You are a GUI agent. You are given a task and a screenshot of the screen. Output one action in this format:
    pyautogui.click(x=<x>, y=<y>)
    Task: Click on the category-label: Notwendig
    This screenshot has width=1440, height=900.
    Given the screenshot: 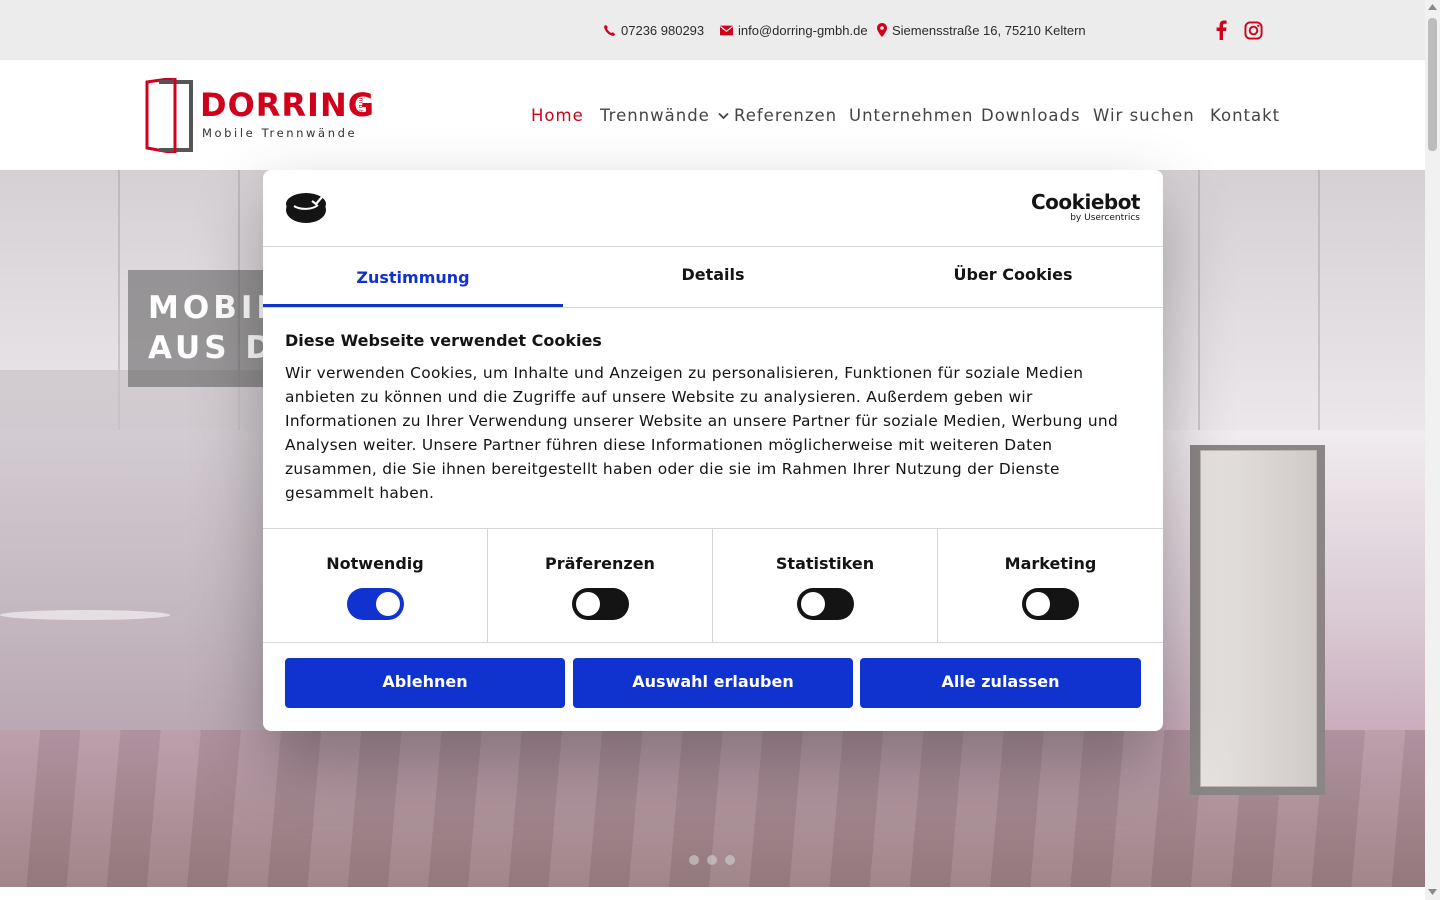 What is the action you would take?
    pyautogui.click(x=375, y=563)
    